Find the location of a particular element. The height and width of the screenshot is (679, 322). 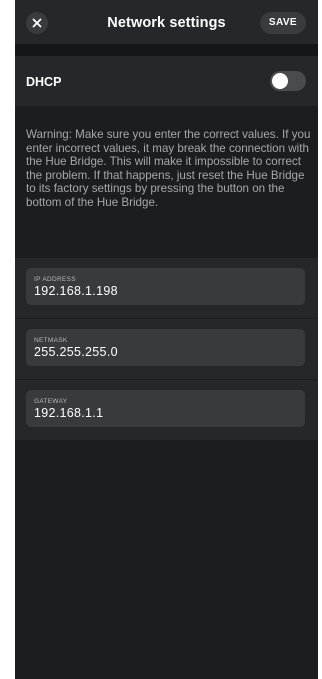

dhcp-toggle is located at coordinates (288, 81).